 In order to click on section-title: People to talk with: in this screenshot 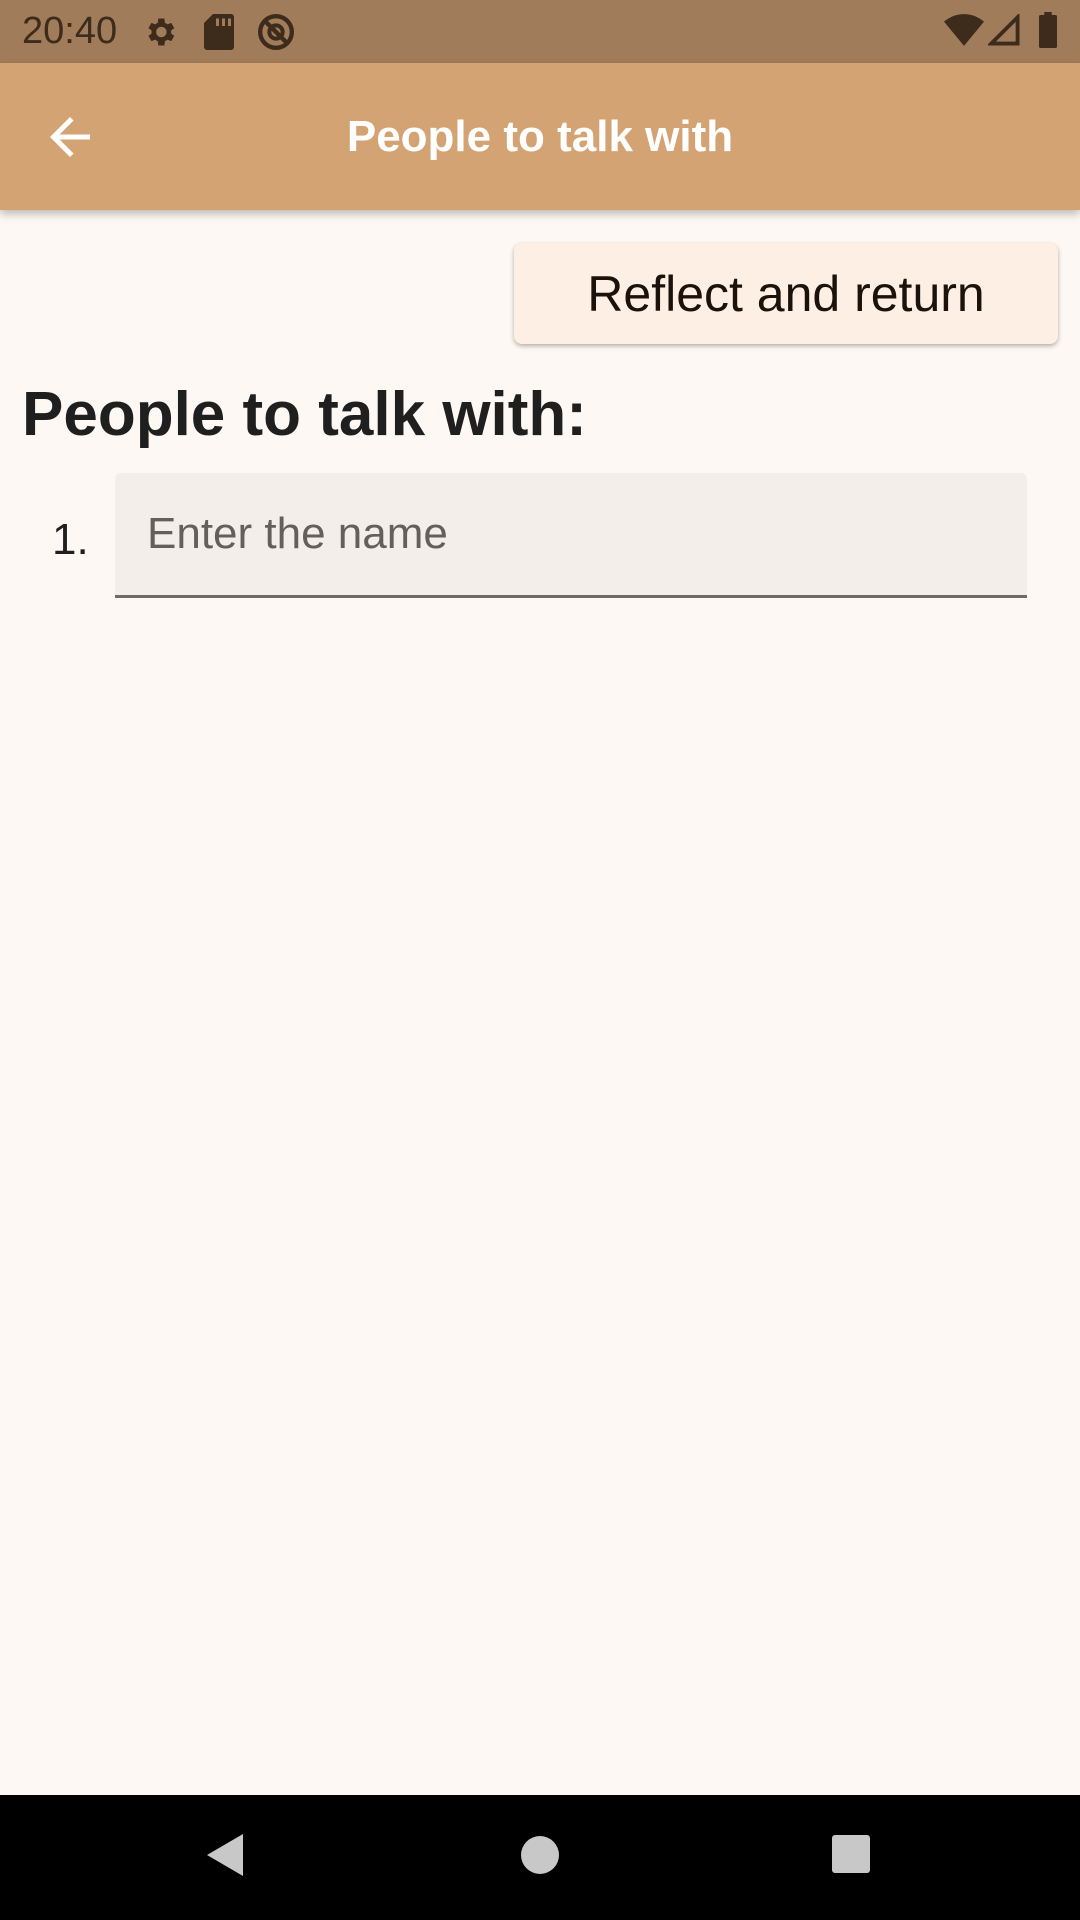, I will do `click(304, 414)`.